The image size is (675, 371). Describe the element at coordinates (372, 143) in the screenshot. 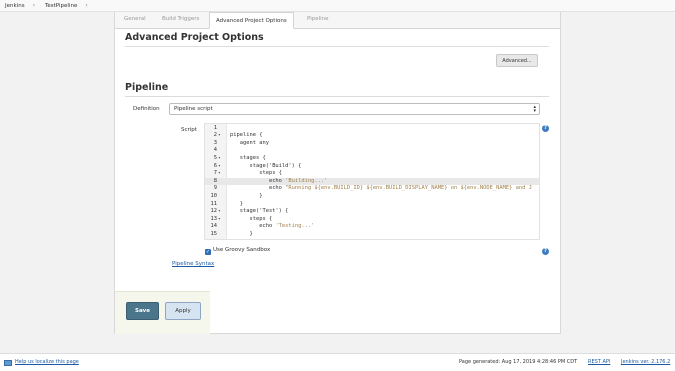

I see `code-line: 3 agent any` at that location.